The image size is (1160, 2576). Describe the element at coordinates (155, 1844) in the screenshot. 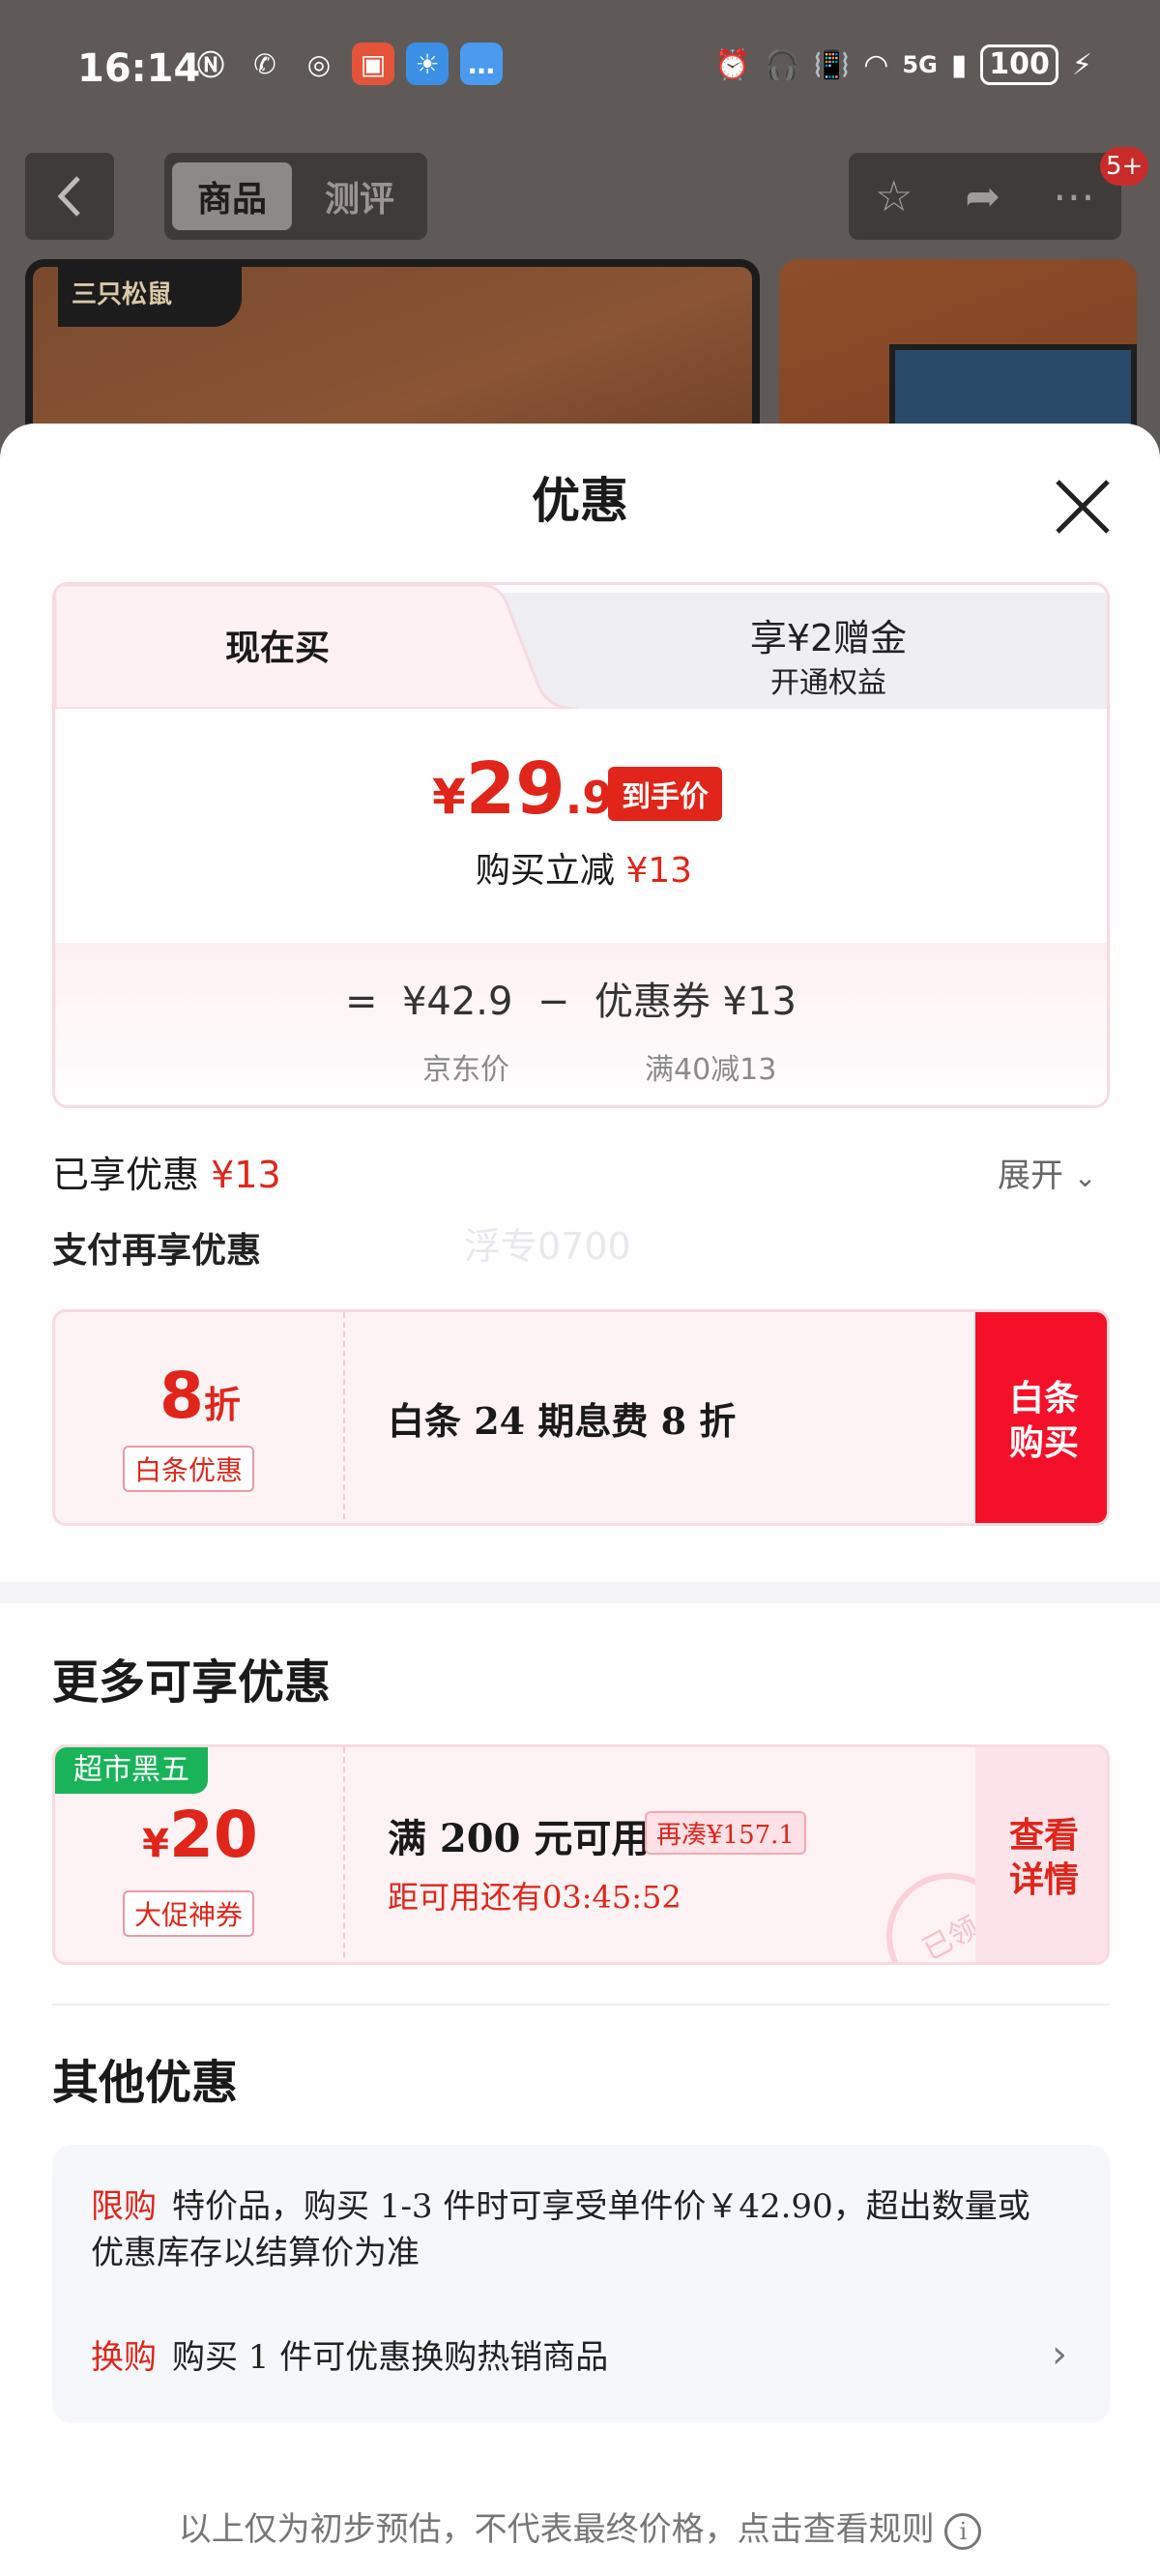

I see `coupon-currency: ¥` at that location.